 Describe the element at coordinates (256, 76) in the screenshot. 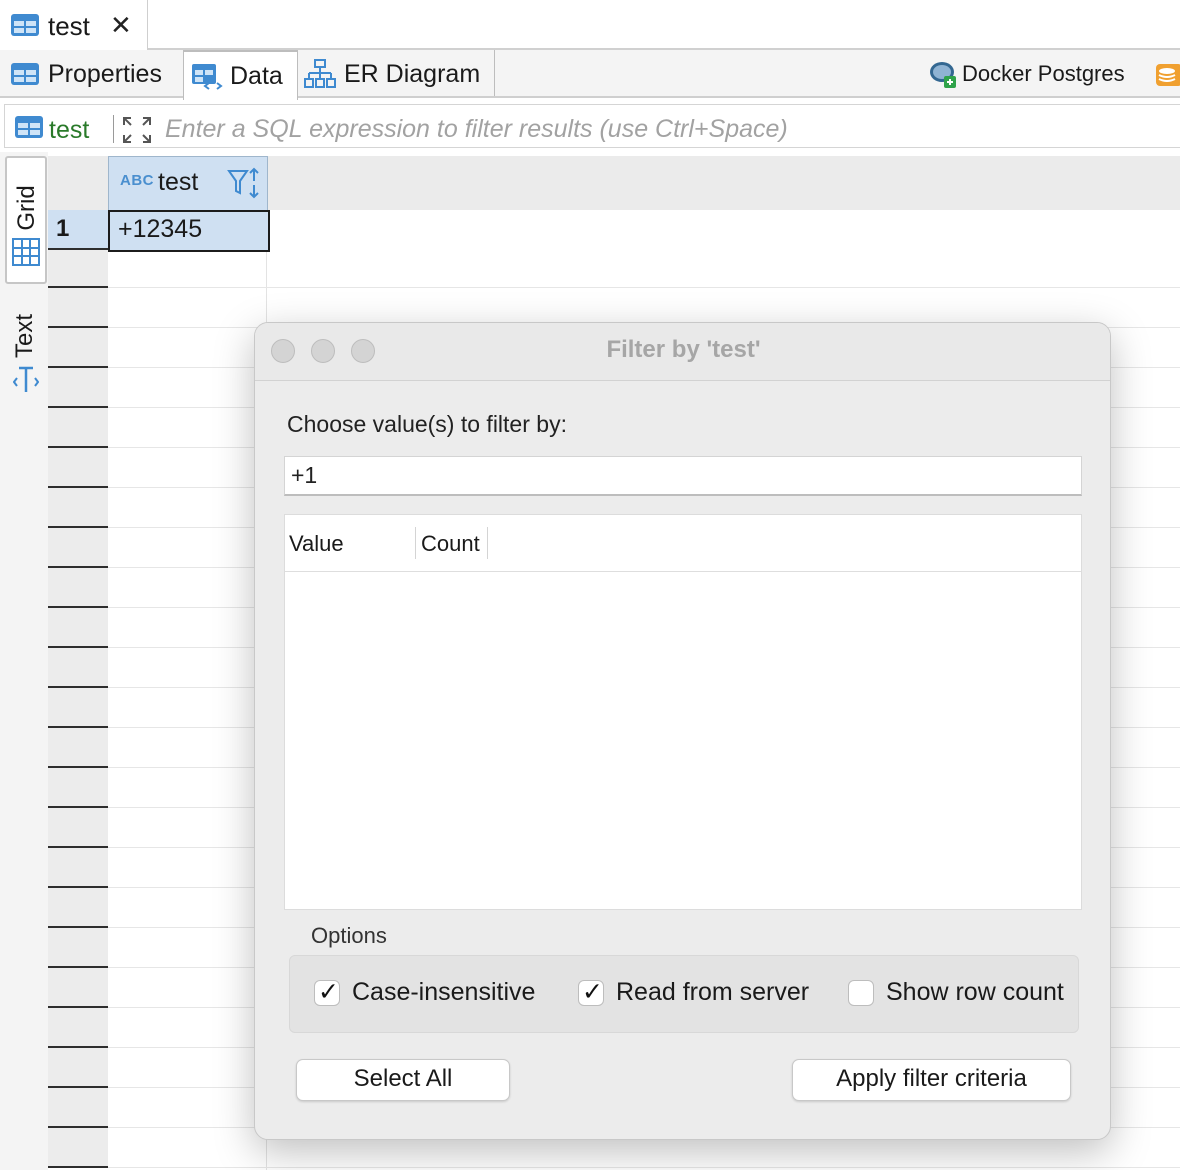

I see `tab-label: Data` at that location.